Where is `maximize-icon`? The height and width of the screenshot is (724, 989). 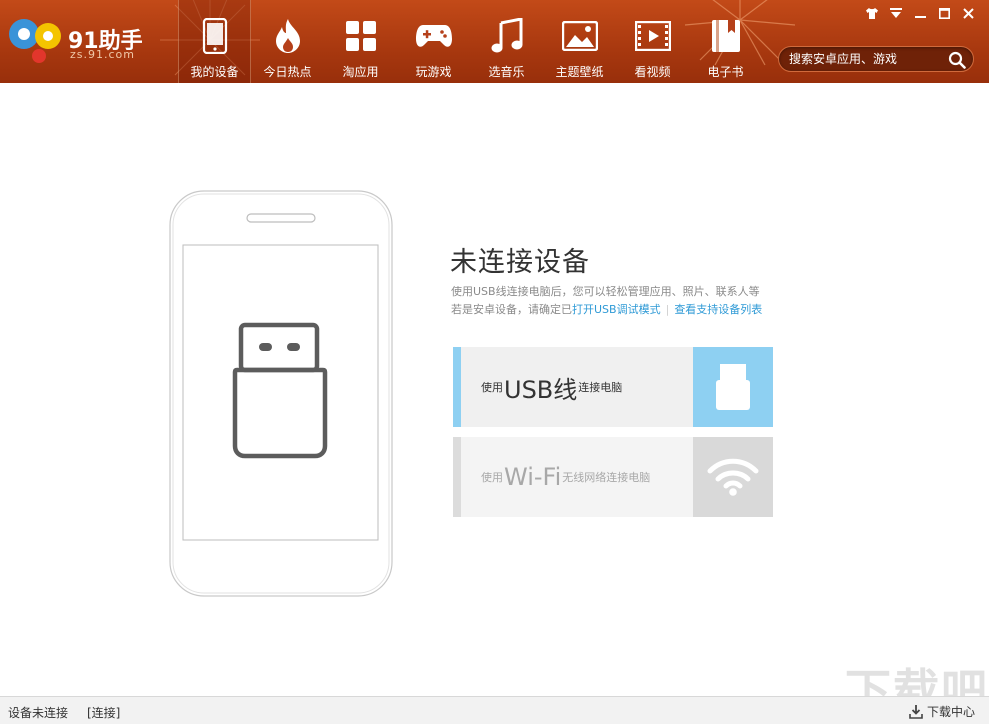 maximize-icon is located at coordinates (944, 13).